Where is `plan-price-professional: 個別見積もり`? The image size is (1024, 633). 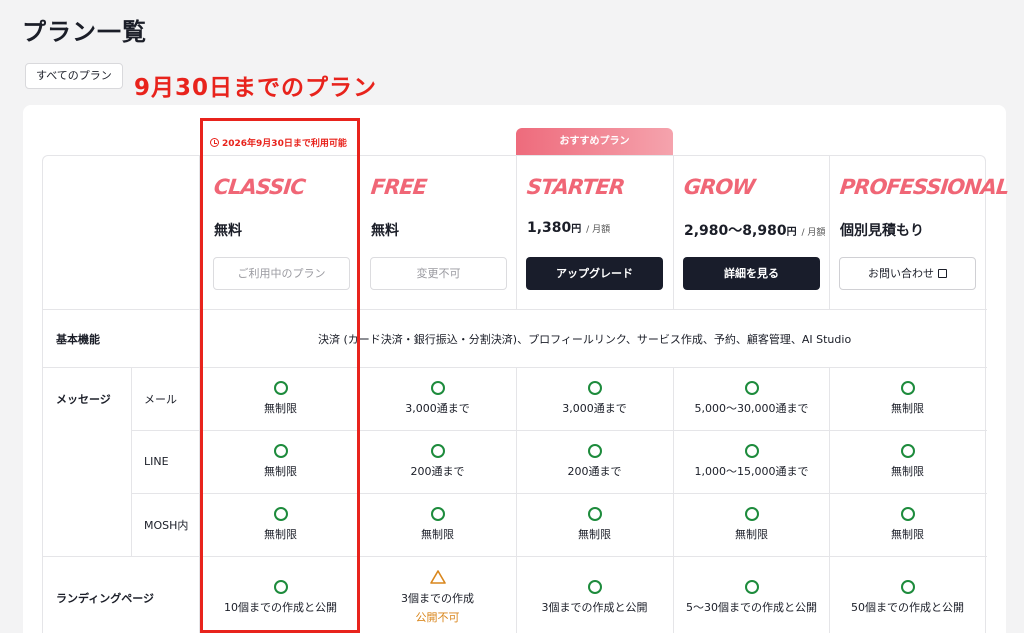
plan-price-professional: 個別見積もり is located at coordinates (882, 231).